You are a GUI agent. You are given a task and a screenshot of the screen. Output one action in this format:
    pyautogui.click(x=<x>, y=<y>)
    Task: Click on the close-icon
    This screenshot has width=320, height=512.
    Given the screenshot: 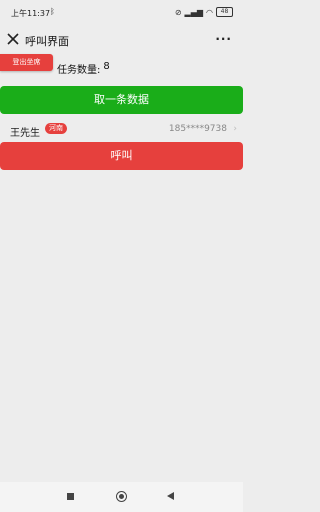 What is the action you would take?
    pyautogui.click(x=13, y=39)
    